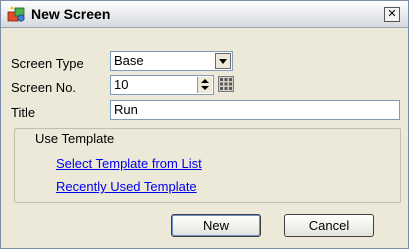 The image size is (409, 249). Describe the element at coordinates (171, 61) in the screenshot. I see `screen-type-select: Base` at that location.